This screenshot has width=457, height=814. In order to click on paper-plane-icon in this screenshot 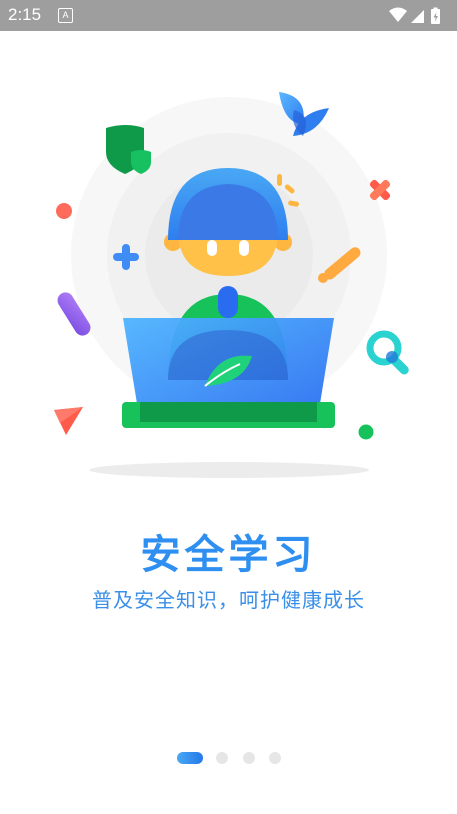, I will do `click(68, 421)`.